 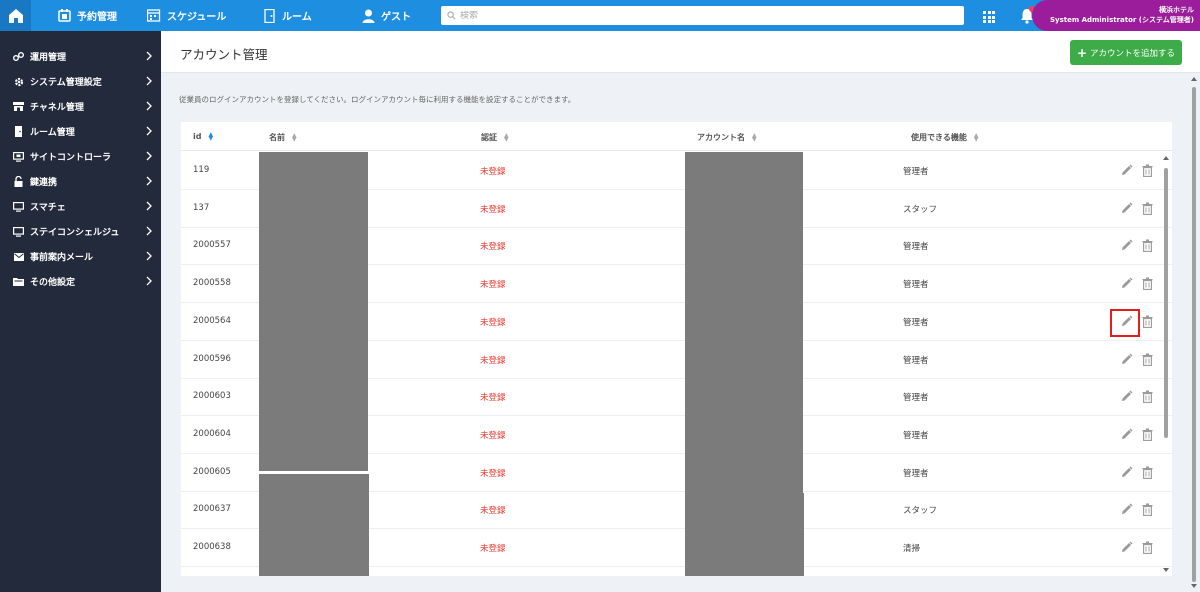 I want to click on add-account-button: + アカウントを追加する, so click(x=1126, y=52).